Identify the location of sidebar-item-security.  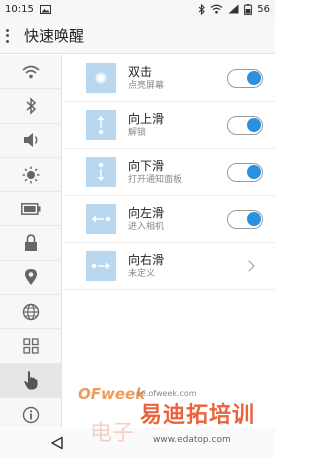
(30, 243).